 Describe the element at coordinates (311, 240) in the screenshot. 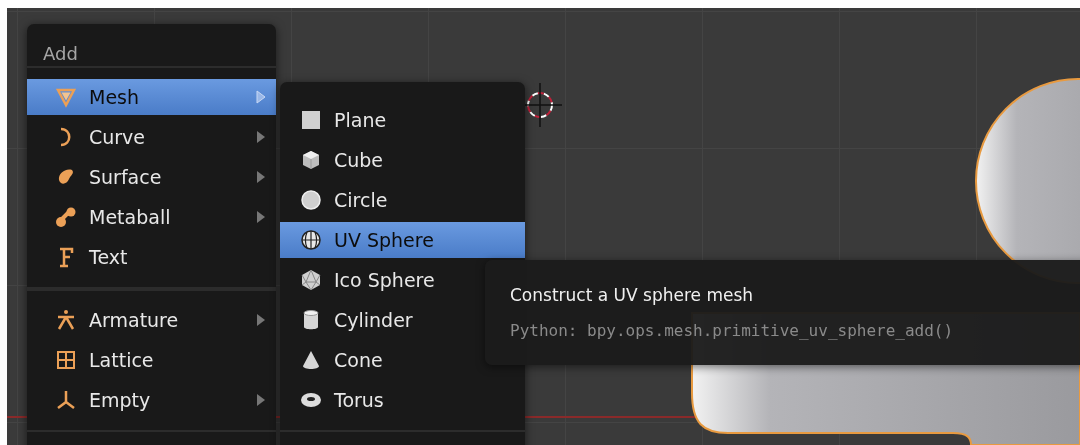

I see `sphere-icon` at that location.